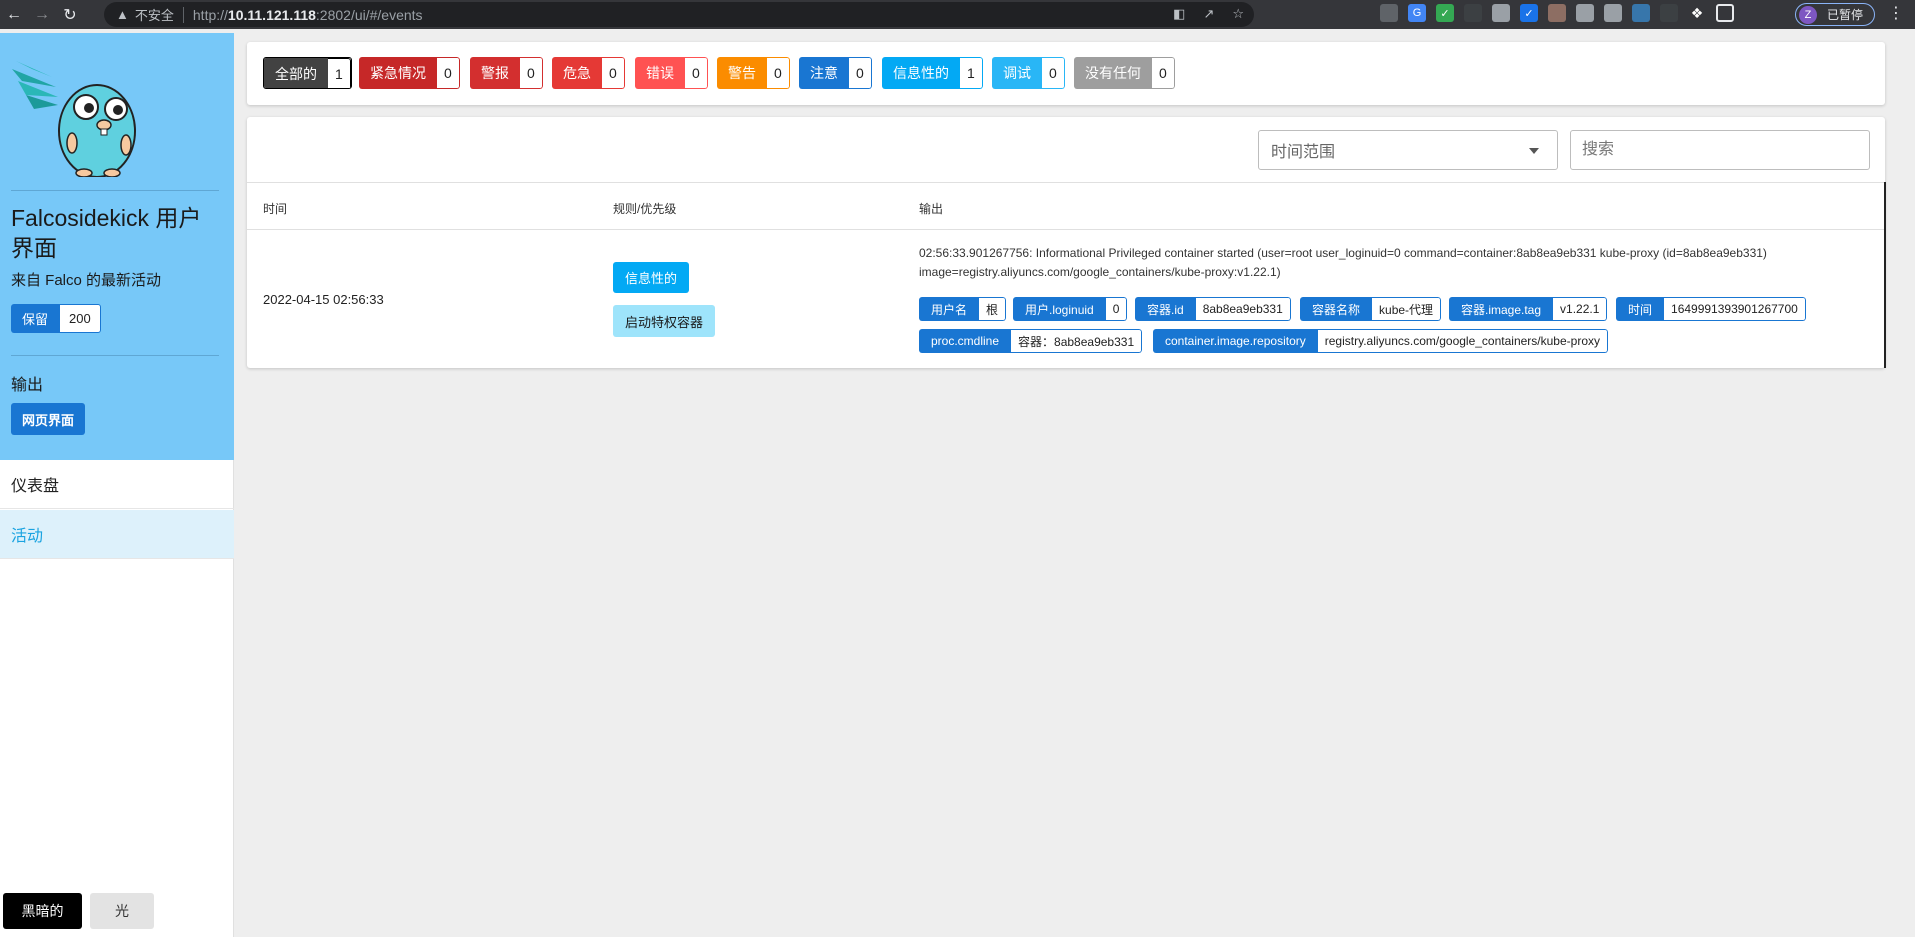  I want to click on filter-label: 错误, so click(660, 73).